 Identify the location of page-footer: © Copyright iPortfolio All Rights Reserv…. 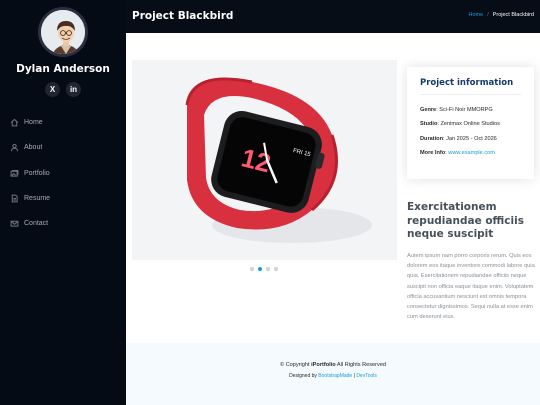
(333, 374).